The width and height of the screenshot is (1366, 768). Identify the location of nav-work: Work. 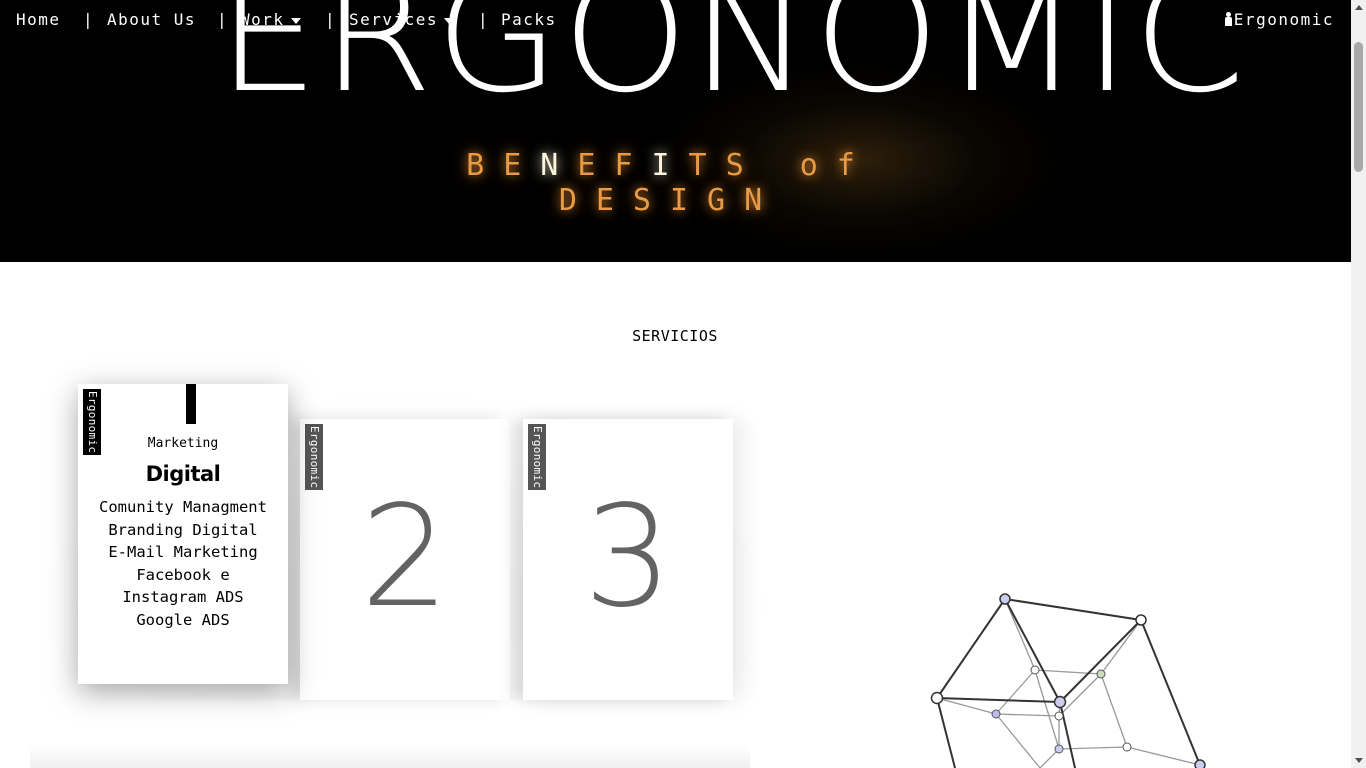
(270, 19).